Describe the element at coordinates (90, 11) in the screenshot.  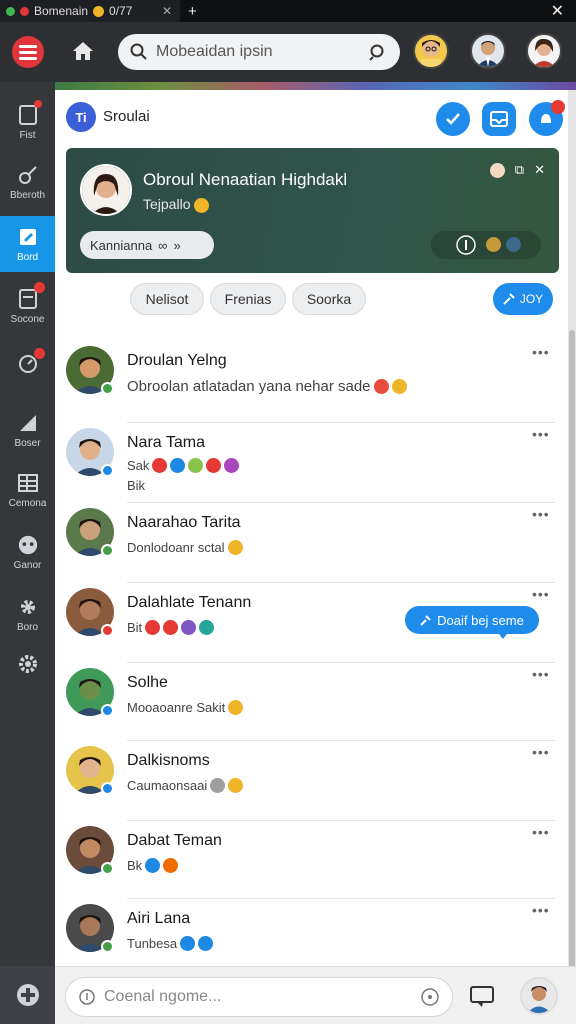
I see `browser-tab: Bomenain 0/77 ✕` at that location.